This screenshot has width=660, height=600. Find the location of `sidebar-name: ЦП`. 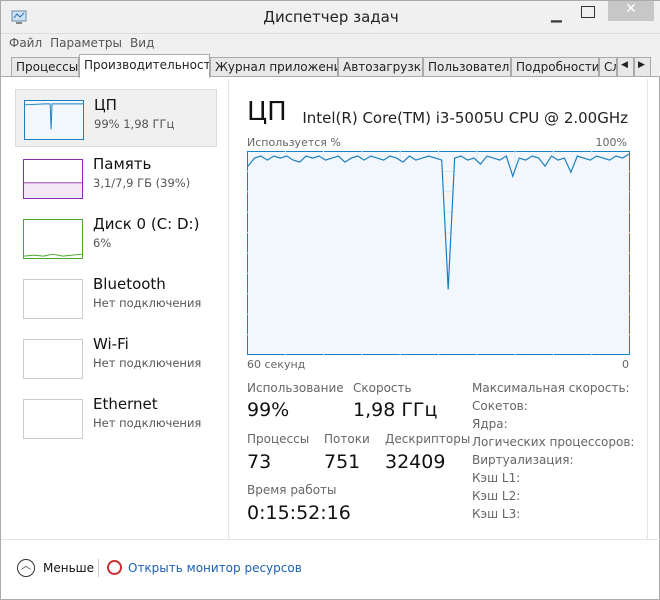

sidebar-name: ЦП is located at coordinates (105, 105).